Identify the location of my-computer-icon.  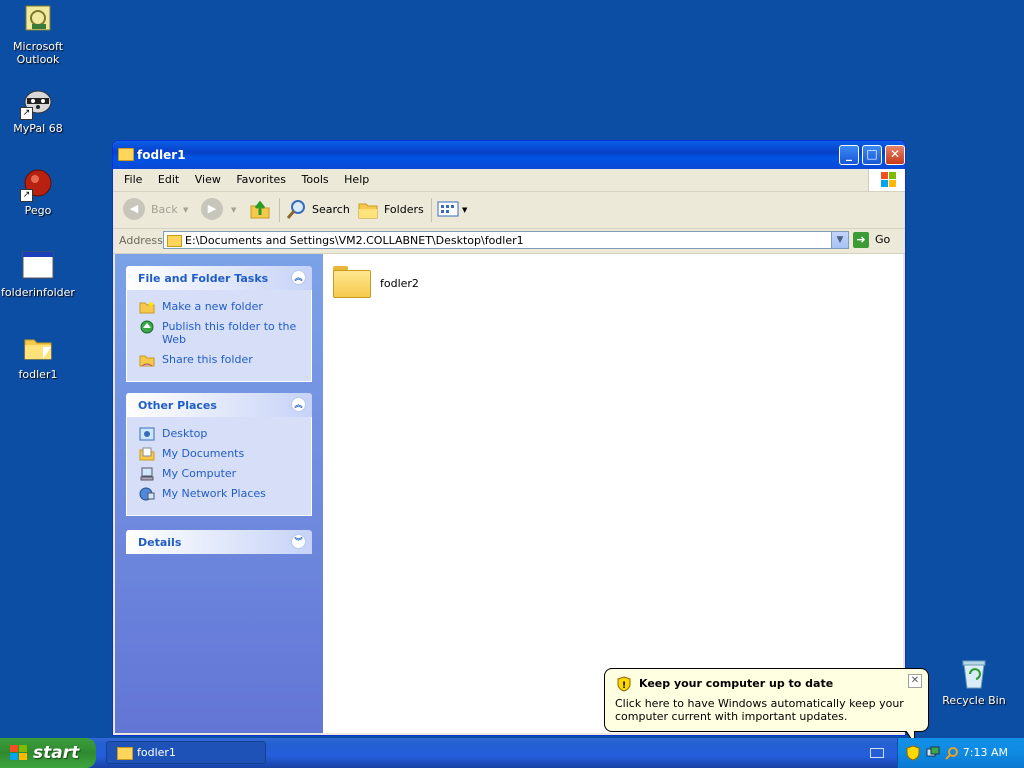
(147, 474).